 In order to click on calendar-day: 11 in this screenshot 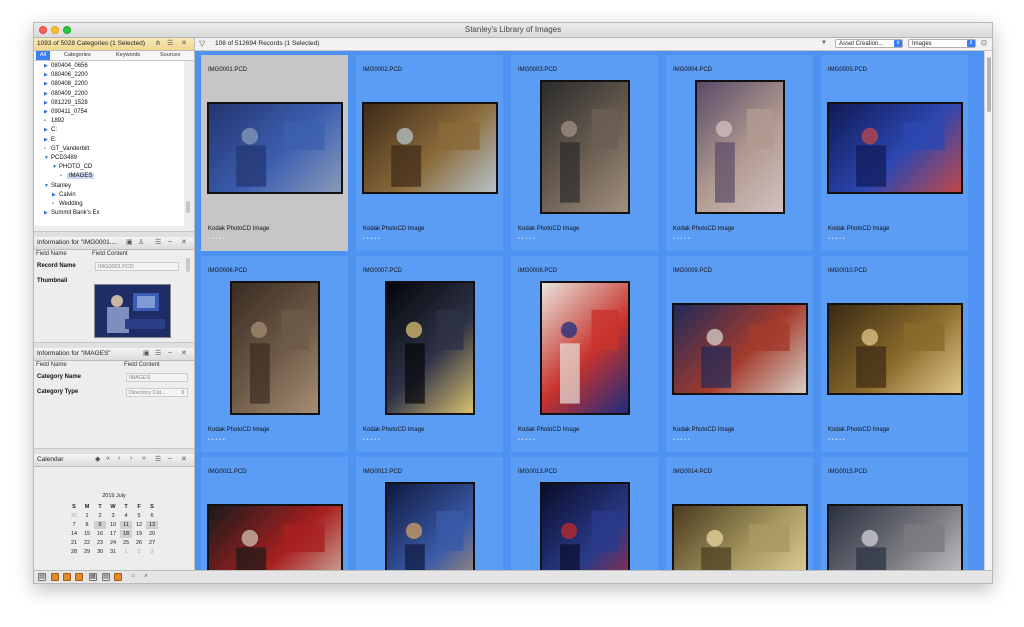, I will do `click(126, 525)`.